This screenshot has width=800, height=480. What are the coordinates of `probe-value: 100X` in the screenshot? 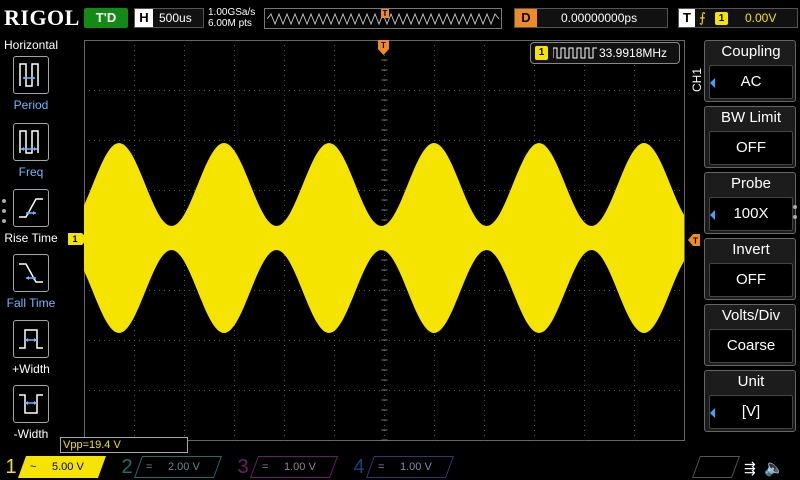 It's located at (751, 214).